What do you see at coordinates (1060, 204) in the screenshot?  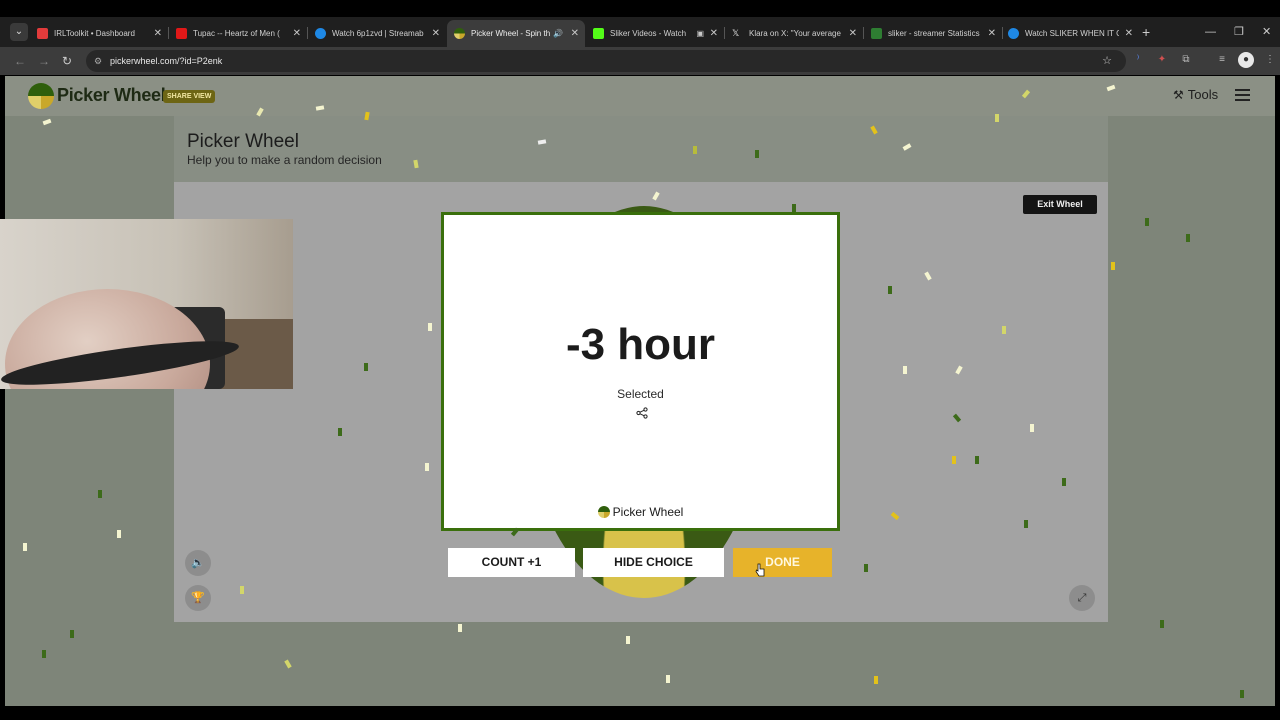 I see `exit-wheel-button: Exit Wheel` at bounding box center [1060, 204].